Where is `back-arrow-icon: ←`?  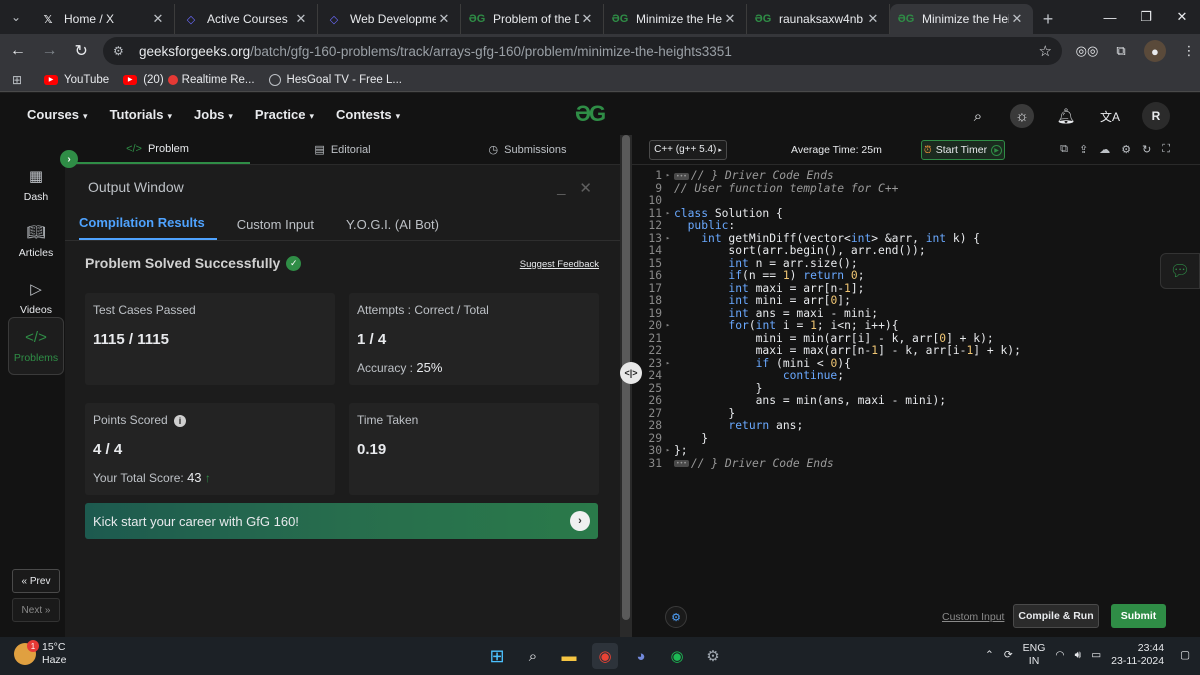 back-arrow-icon: ← is located at coordinates (18, 51).